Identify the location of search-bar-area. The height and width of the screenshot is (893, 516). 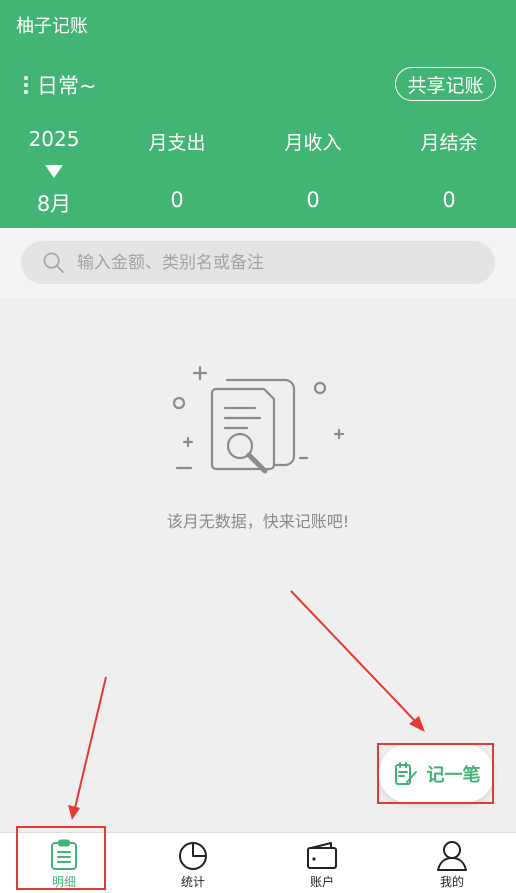
(258, 263).